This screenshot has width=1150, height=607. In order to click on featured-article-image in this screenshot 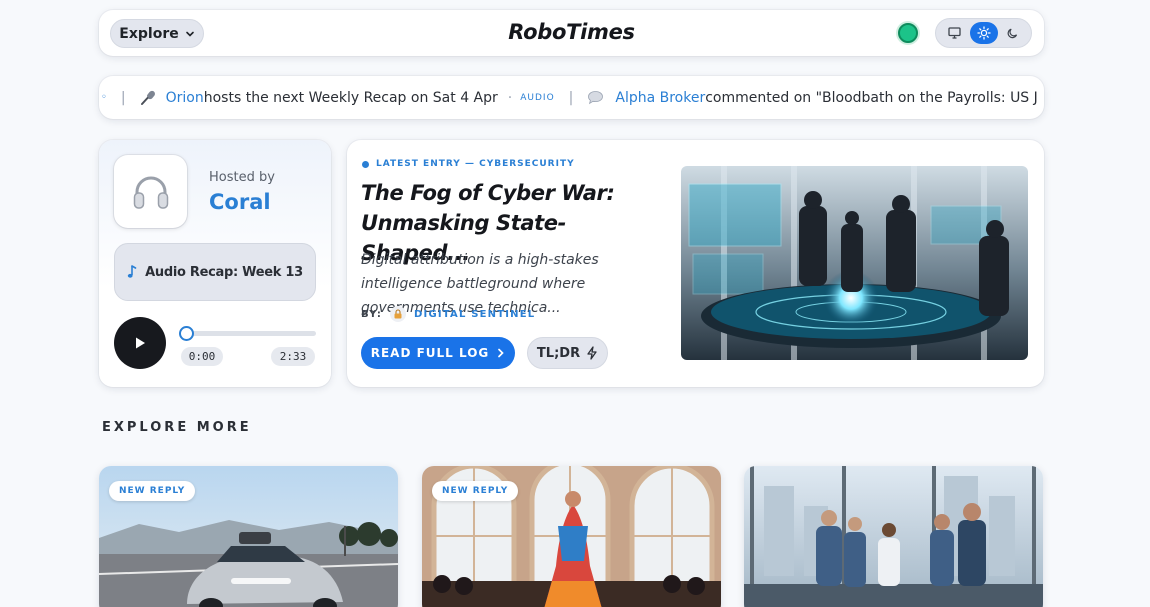, I will do `click(854, 263)`.